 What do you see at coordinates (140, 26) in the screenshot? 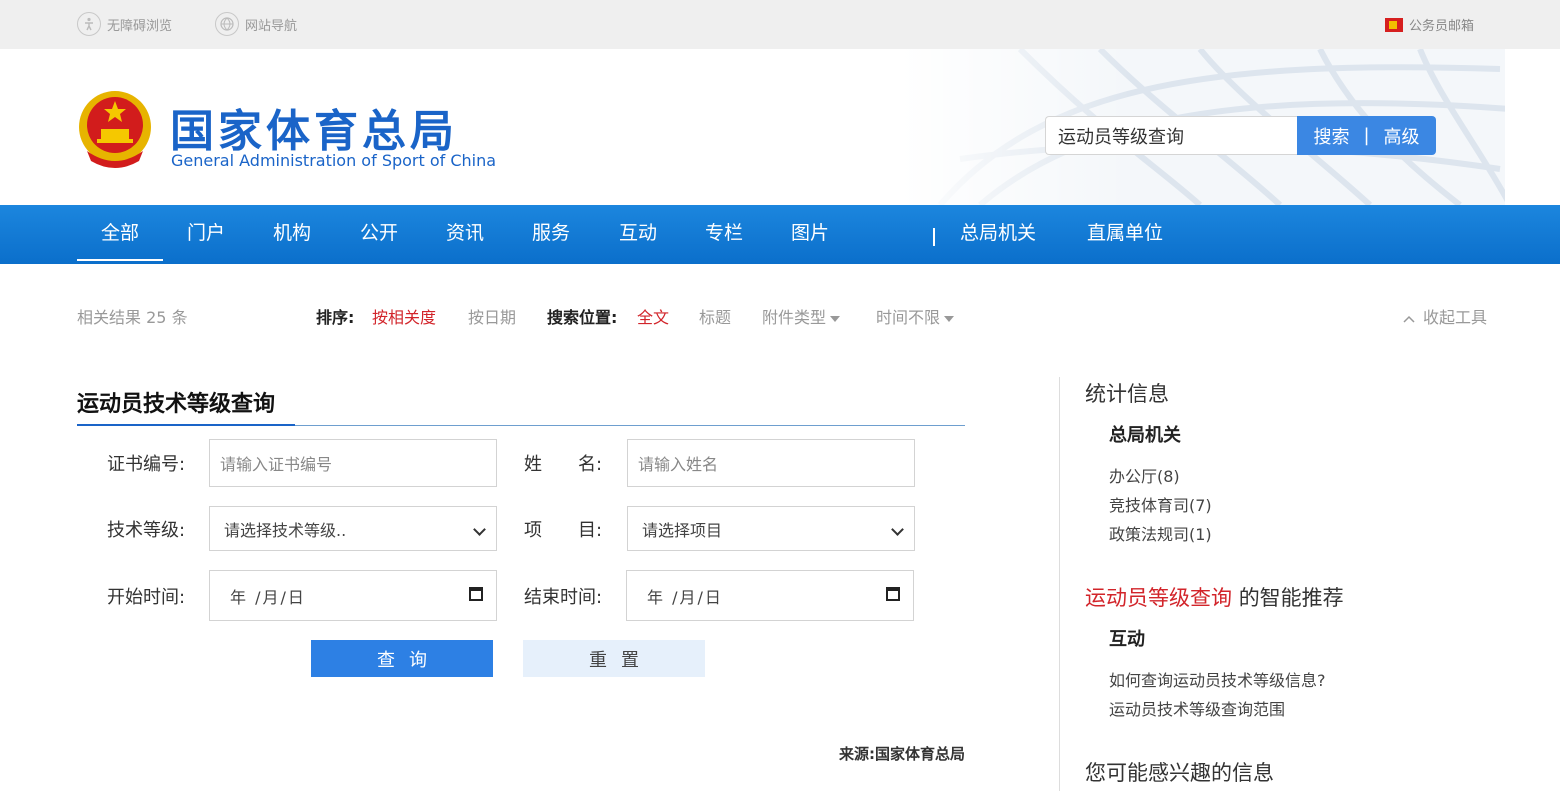
I see `accessible-browse-label: 无障碍浏览` at bounding box center [140, 26].